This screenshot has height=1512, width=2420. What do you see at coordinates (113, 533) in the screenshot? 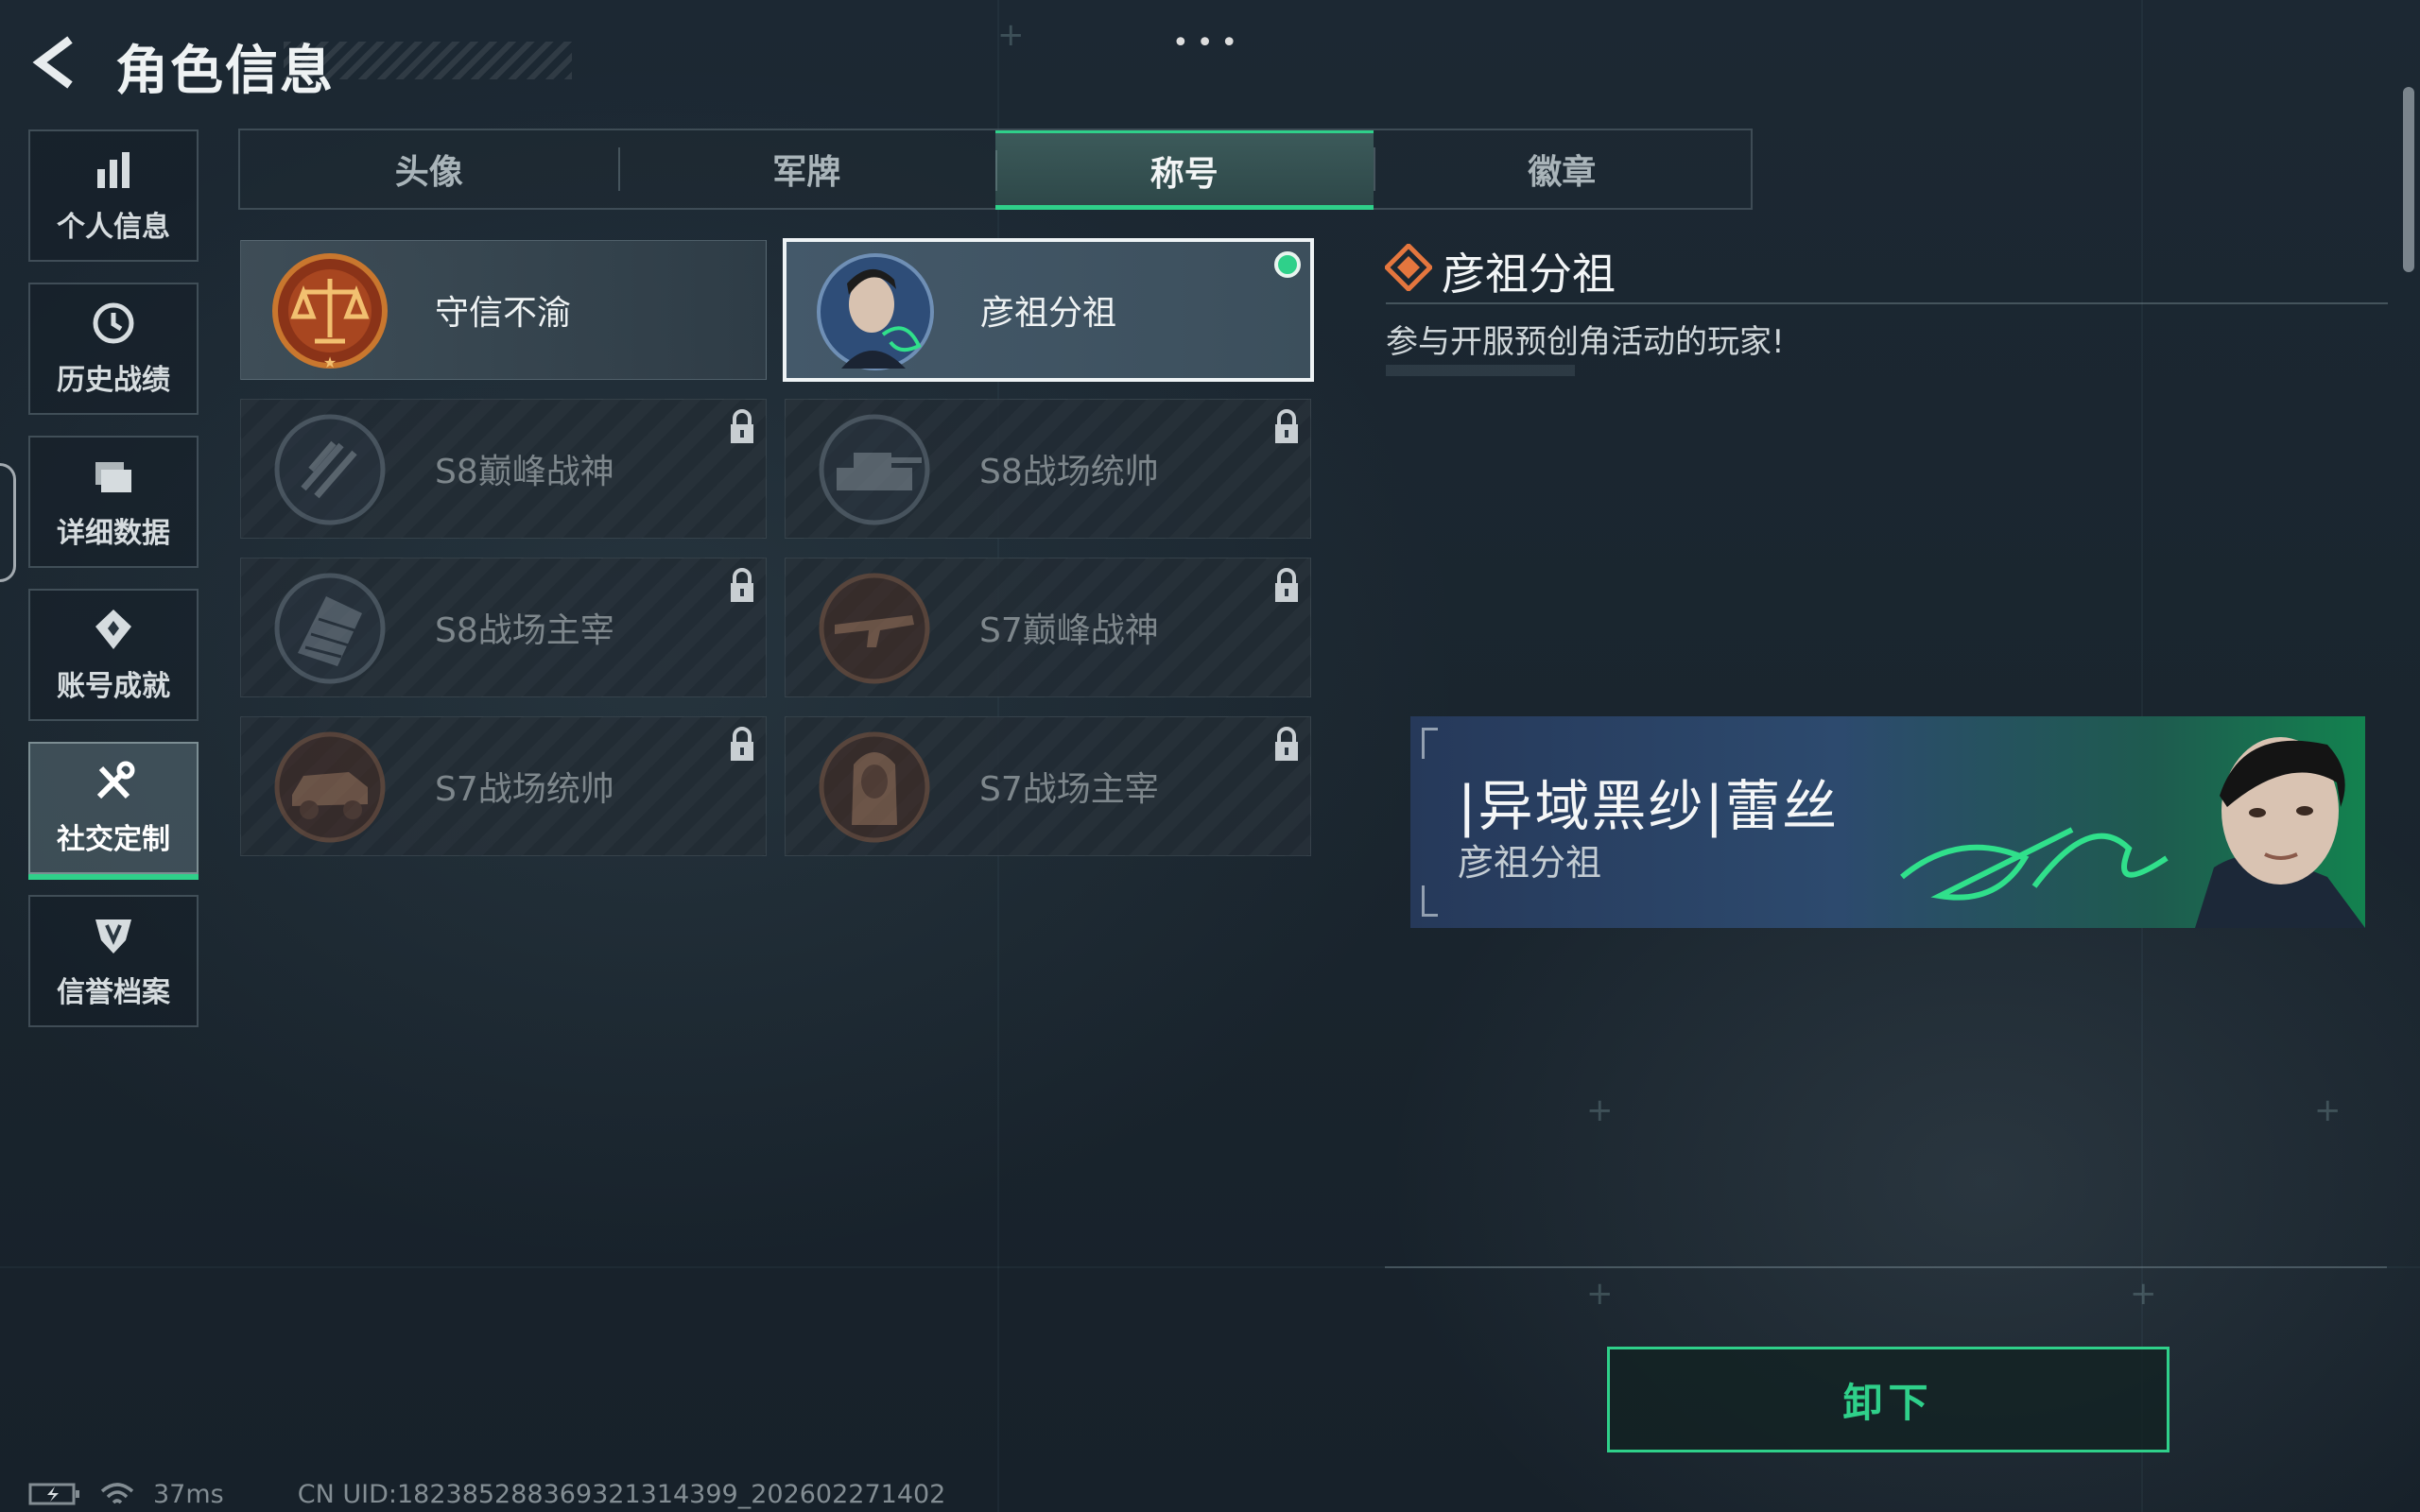
I see `sidebar-item-label: 详细数据` at bounding box center [113, 533].